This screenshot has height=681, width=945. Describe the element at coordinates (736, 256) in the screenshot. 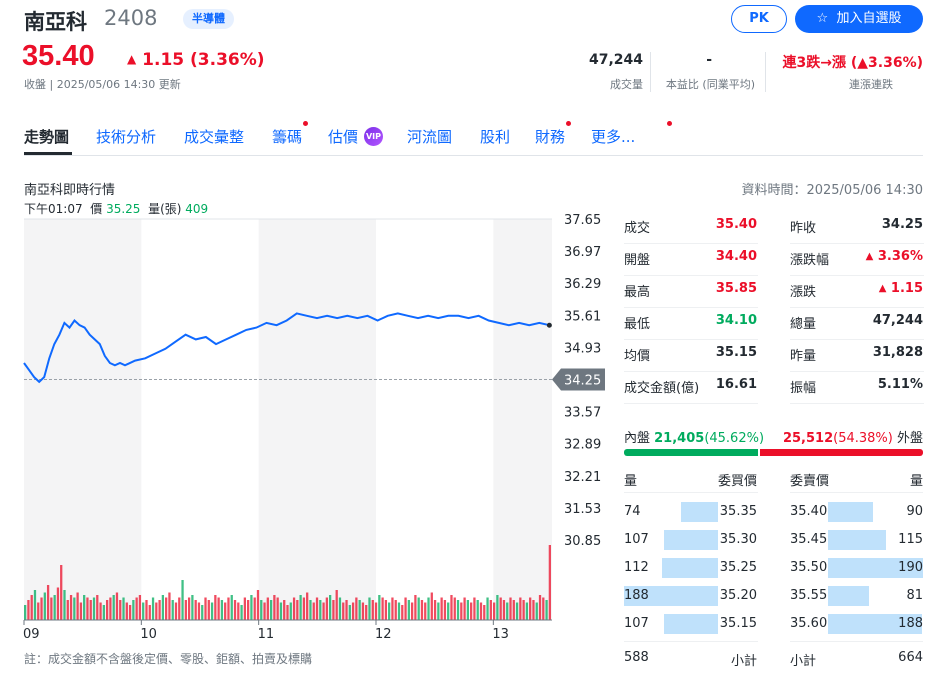

I see `quote-value-text: 34.40` at that location.